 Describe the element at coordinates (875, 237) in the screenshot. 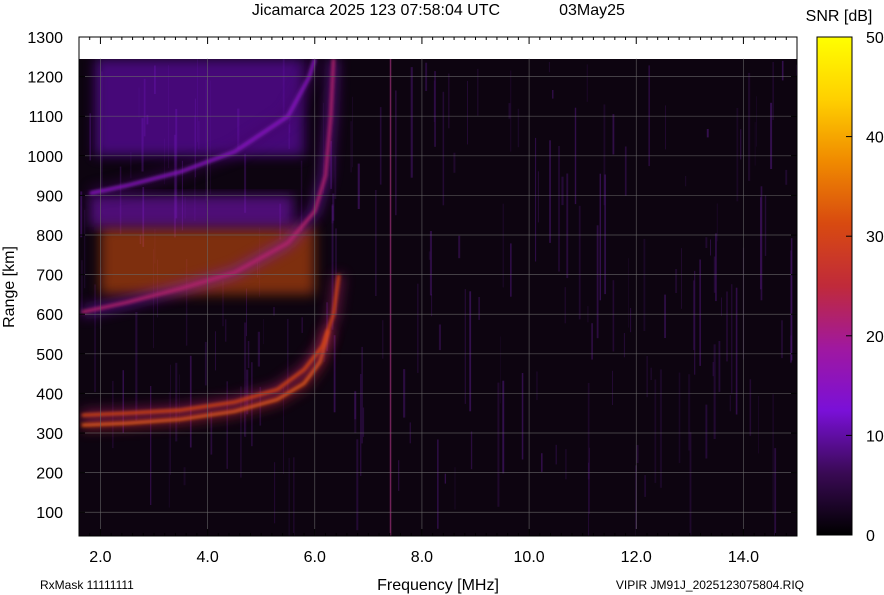

I see `colorbar-tick-label: 30` at that location.